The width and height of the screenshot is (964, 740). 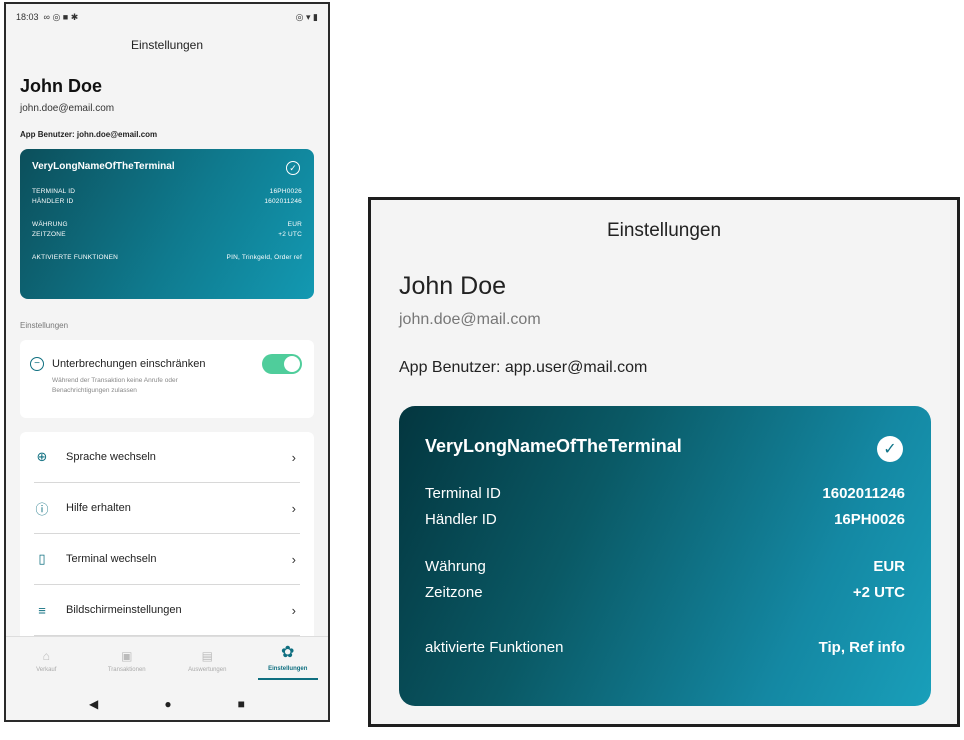 What do you see at coordinates (167, 559) in the screenshot?
I see `menu-item-terminal: ▯ Terminal wechseln ›` at bounding box center [167, 559].